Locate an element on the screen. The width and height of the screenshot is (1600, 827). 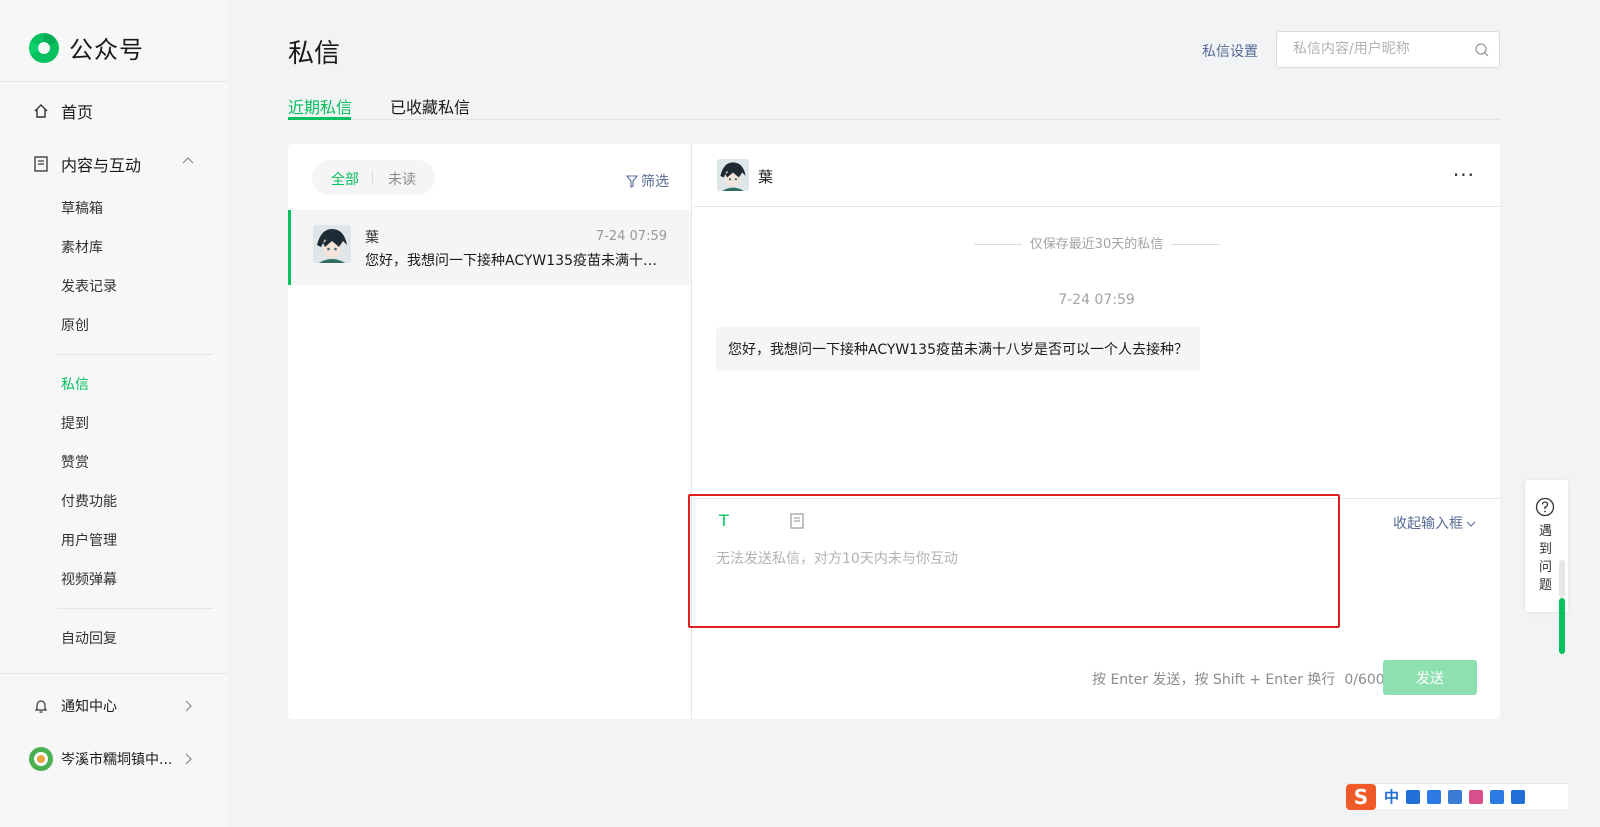
sidebar-item-materials: 素材库 is located at coordinates (82, 247).